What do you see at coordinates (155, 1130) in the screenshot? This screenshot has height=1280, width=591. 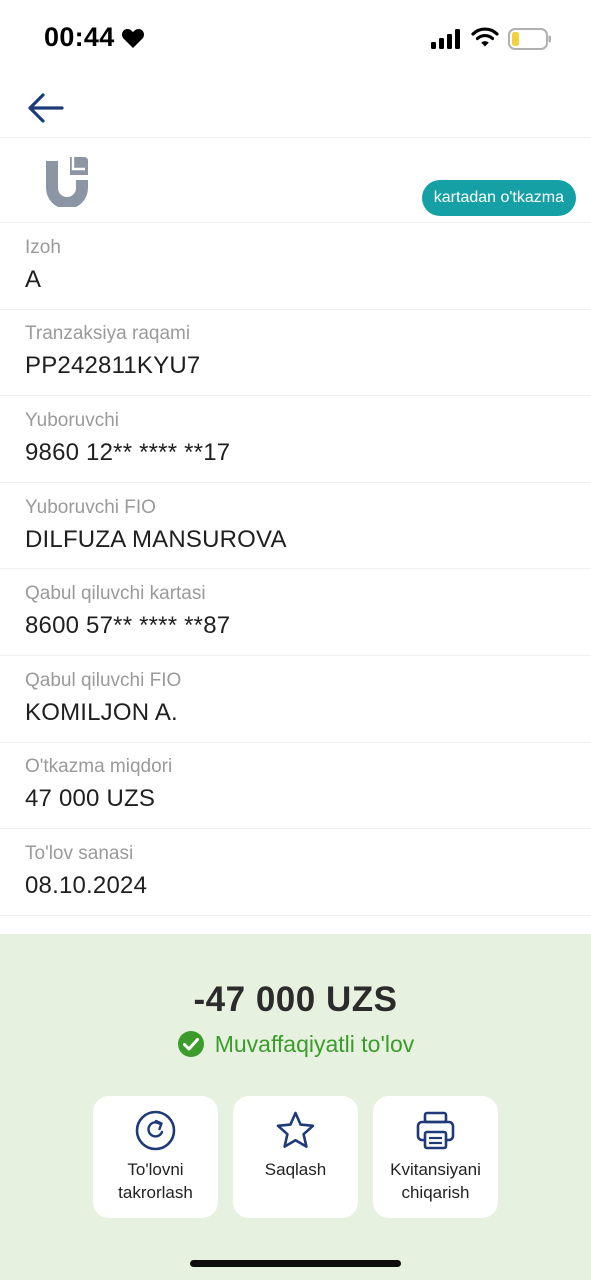 I see `repeat-icon` at bounding box center [155, 1130].